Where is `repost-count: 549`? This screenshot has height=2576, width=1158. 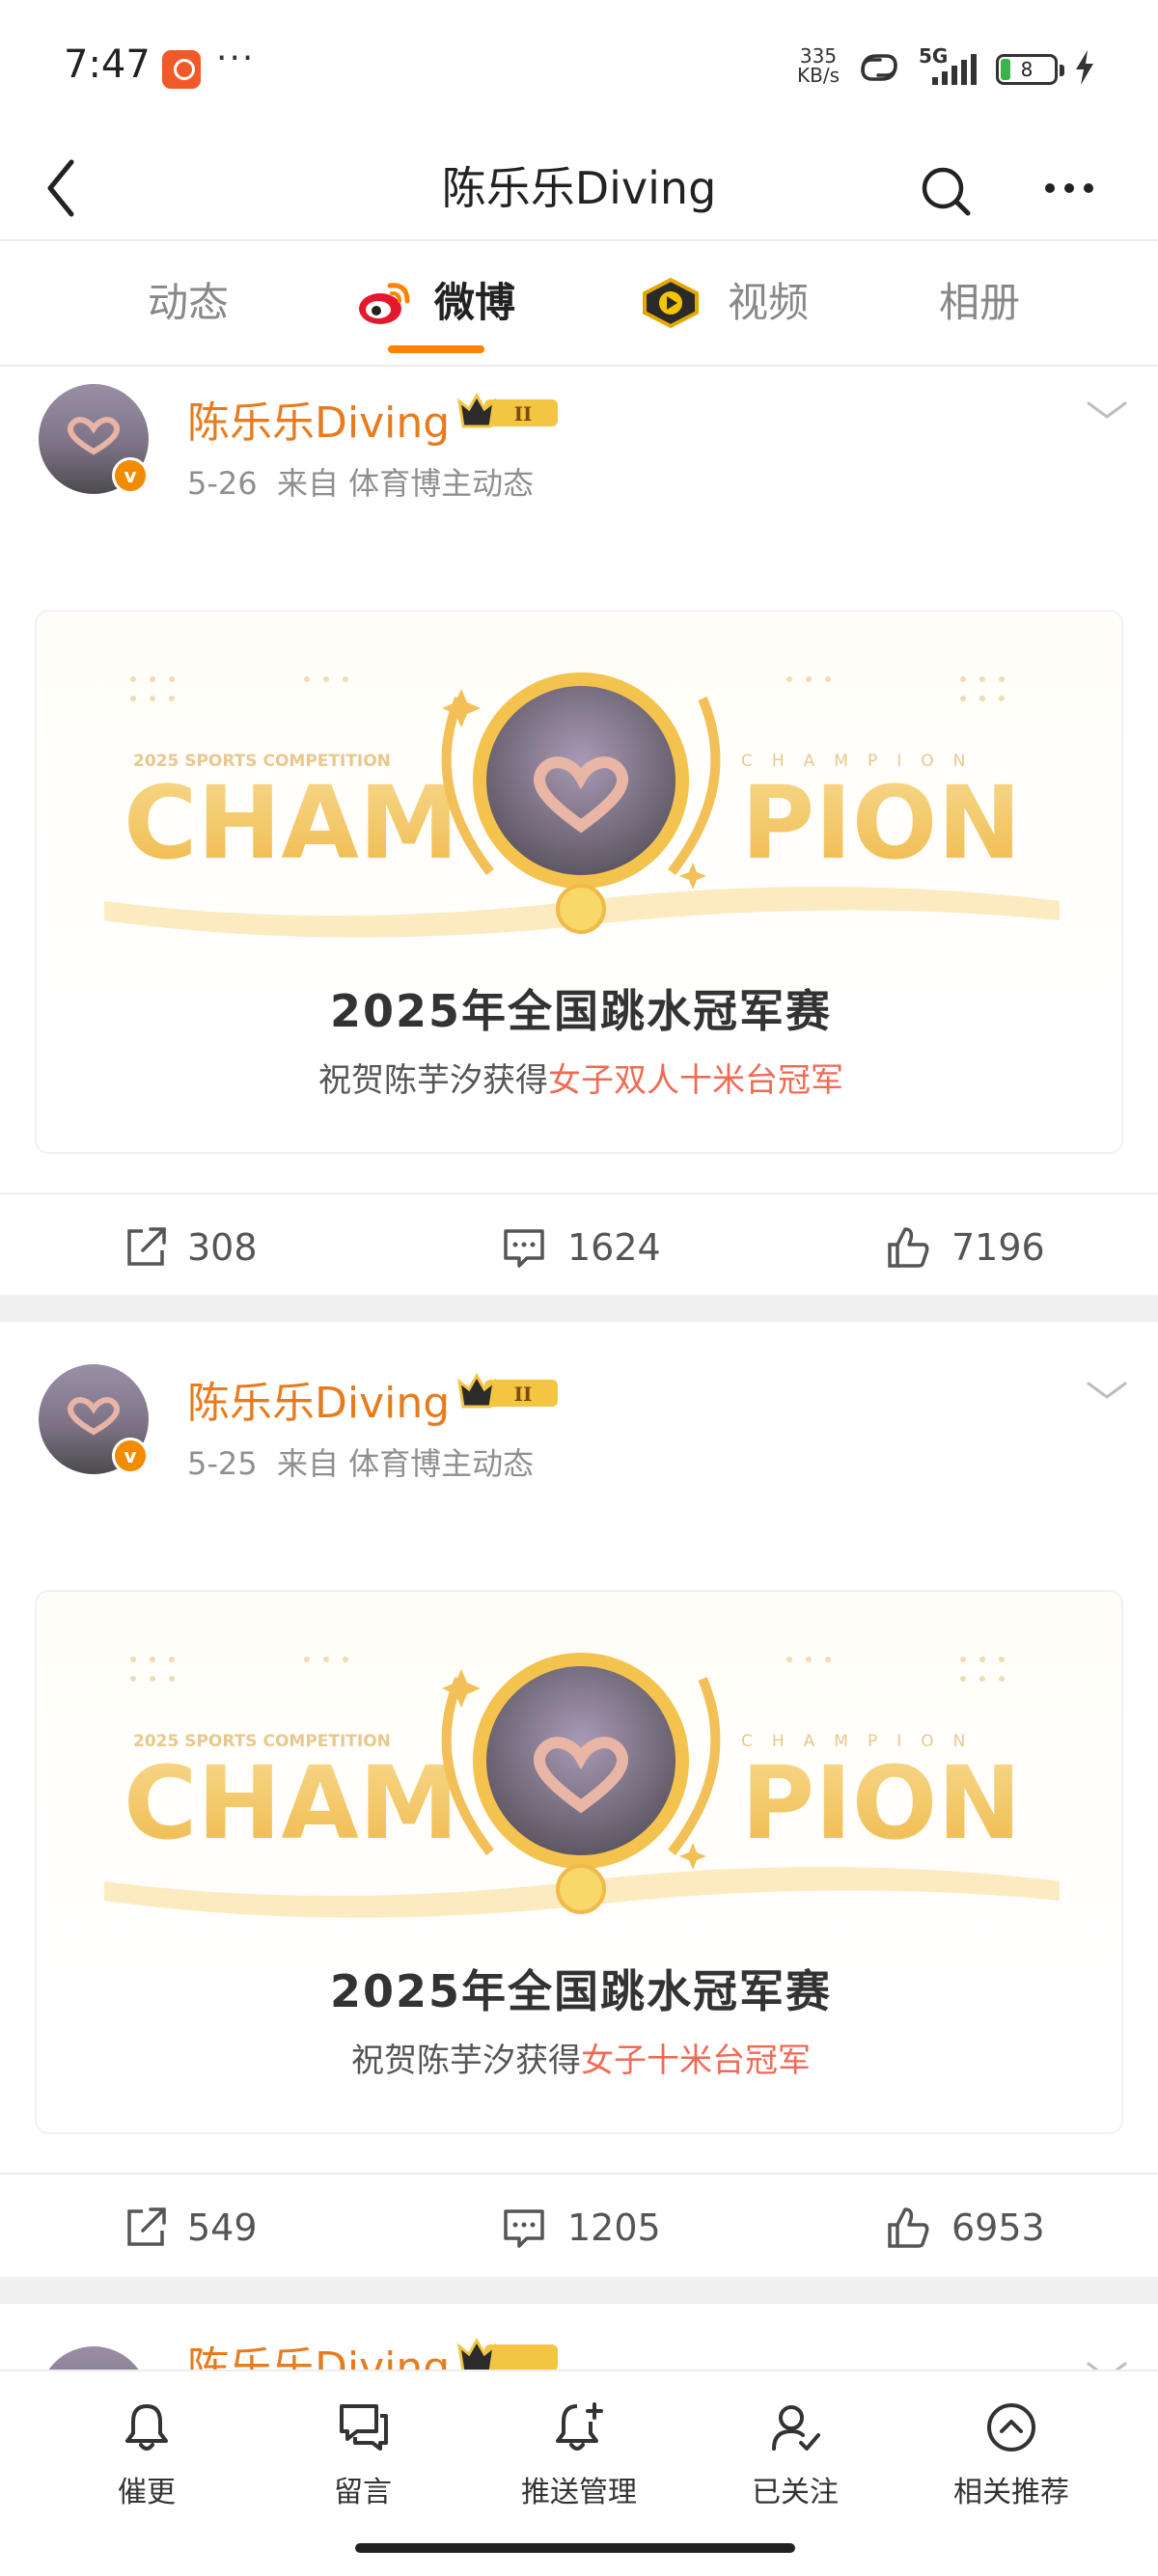 repost-count: 549 is located at coordinates (222, 2228).